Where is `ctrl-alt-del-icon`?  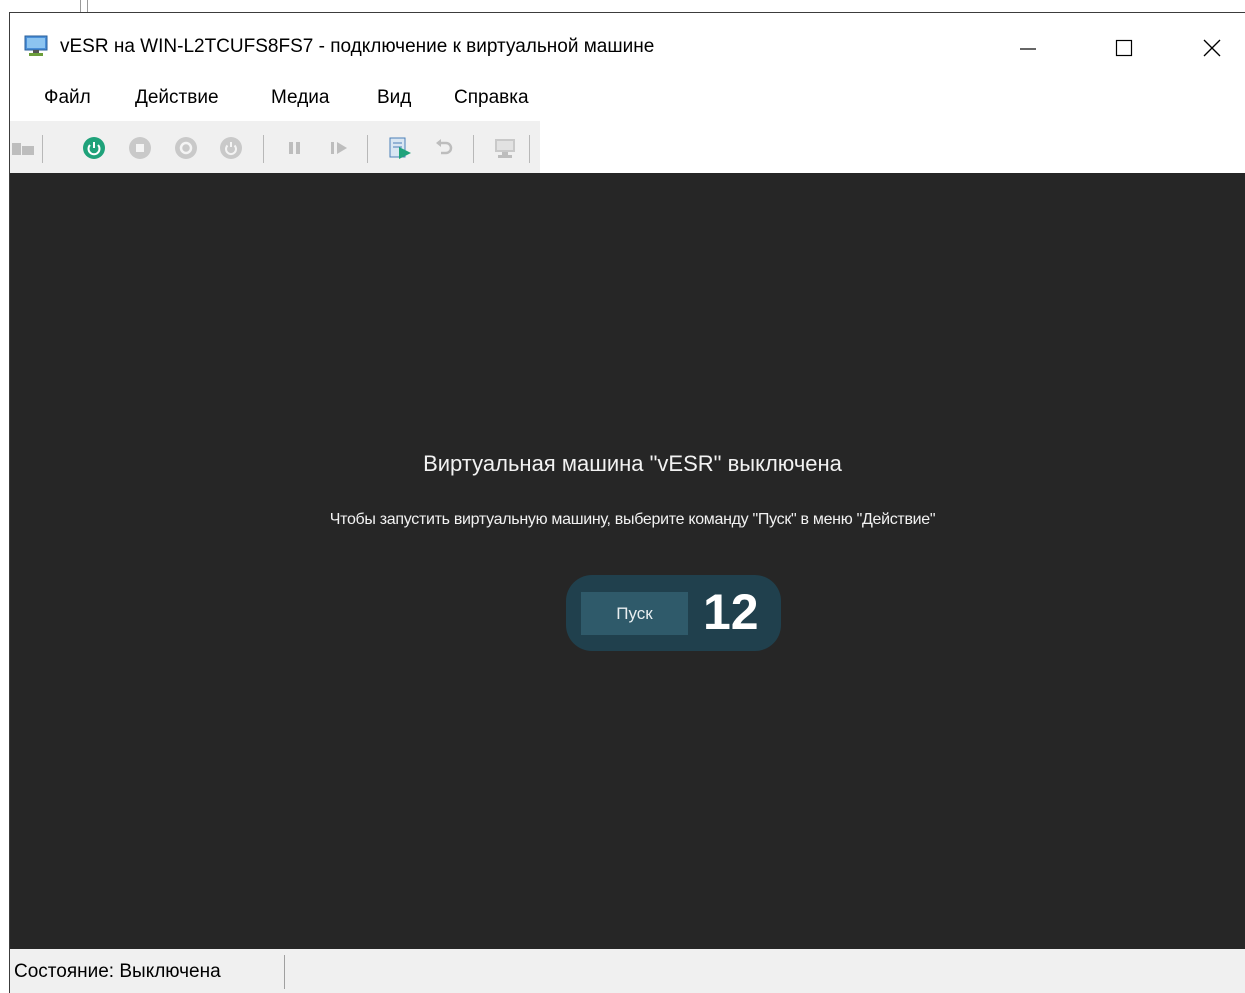 ctrl-alt-del-icon is located at coordinates (23, 148).